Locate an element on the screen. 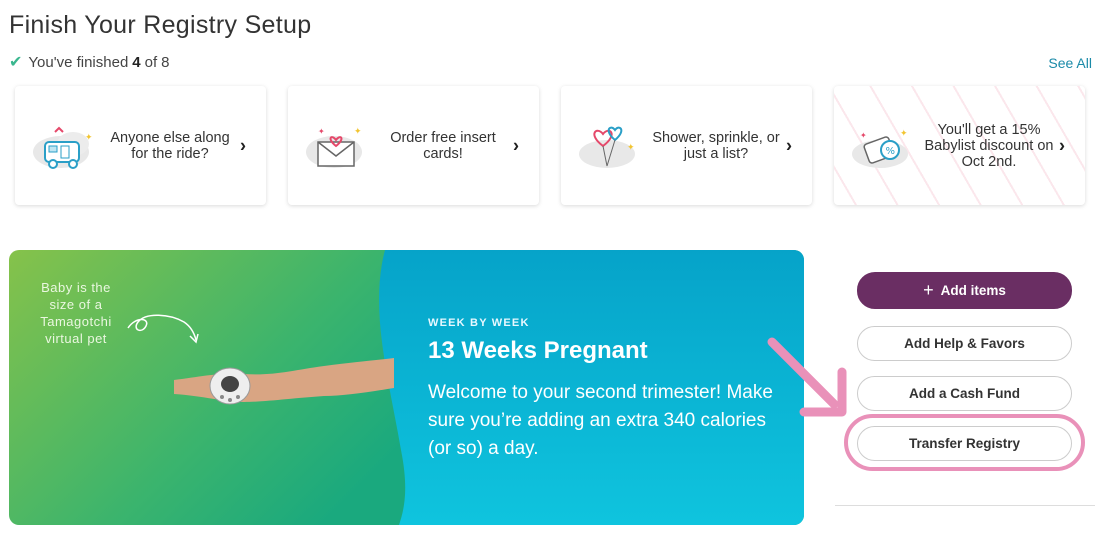 The width and height of the screenshot is (1099, 534). pink-pointer-arrow is located at coordinates (807, 377).